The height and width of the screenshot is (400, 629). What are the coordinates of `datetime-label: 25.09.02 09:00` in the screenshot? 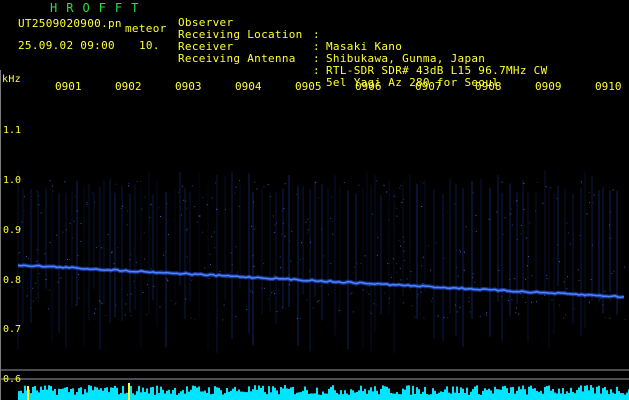 It's located at (66, 45).